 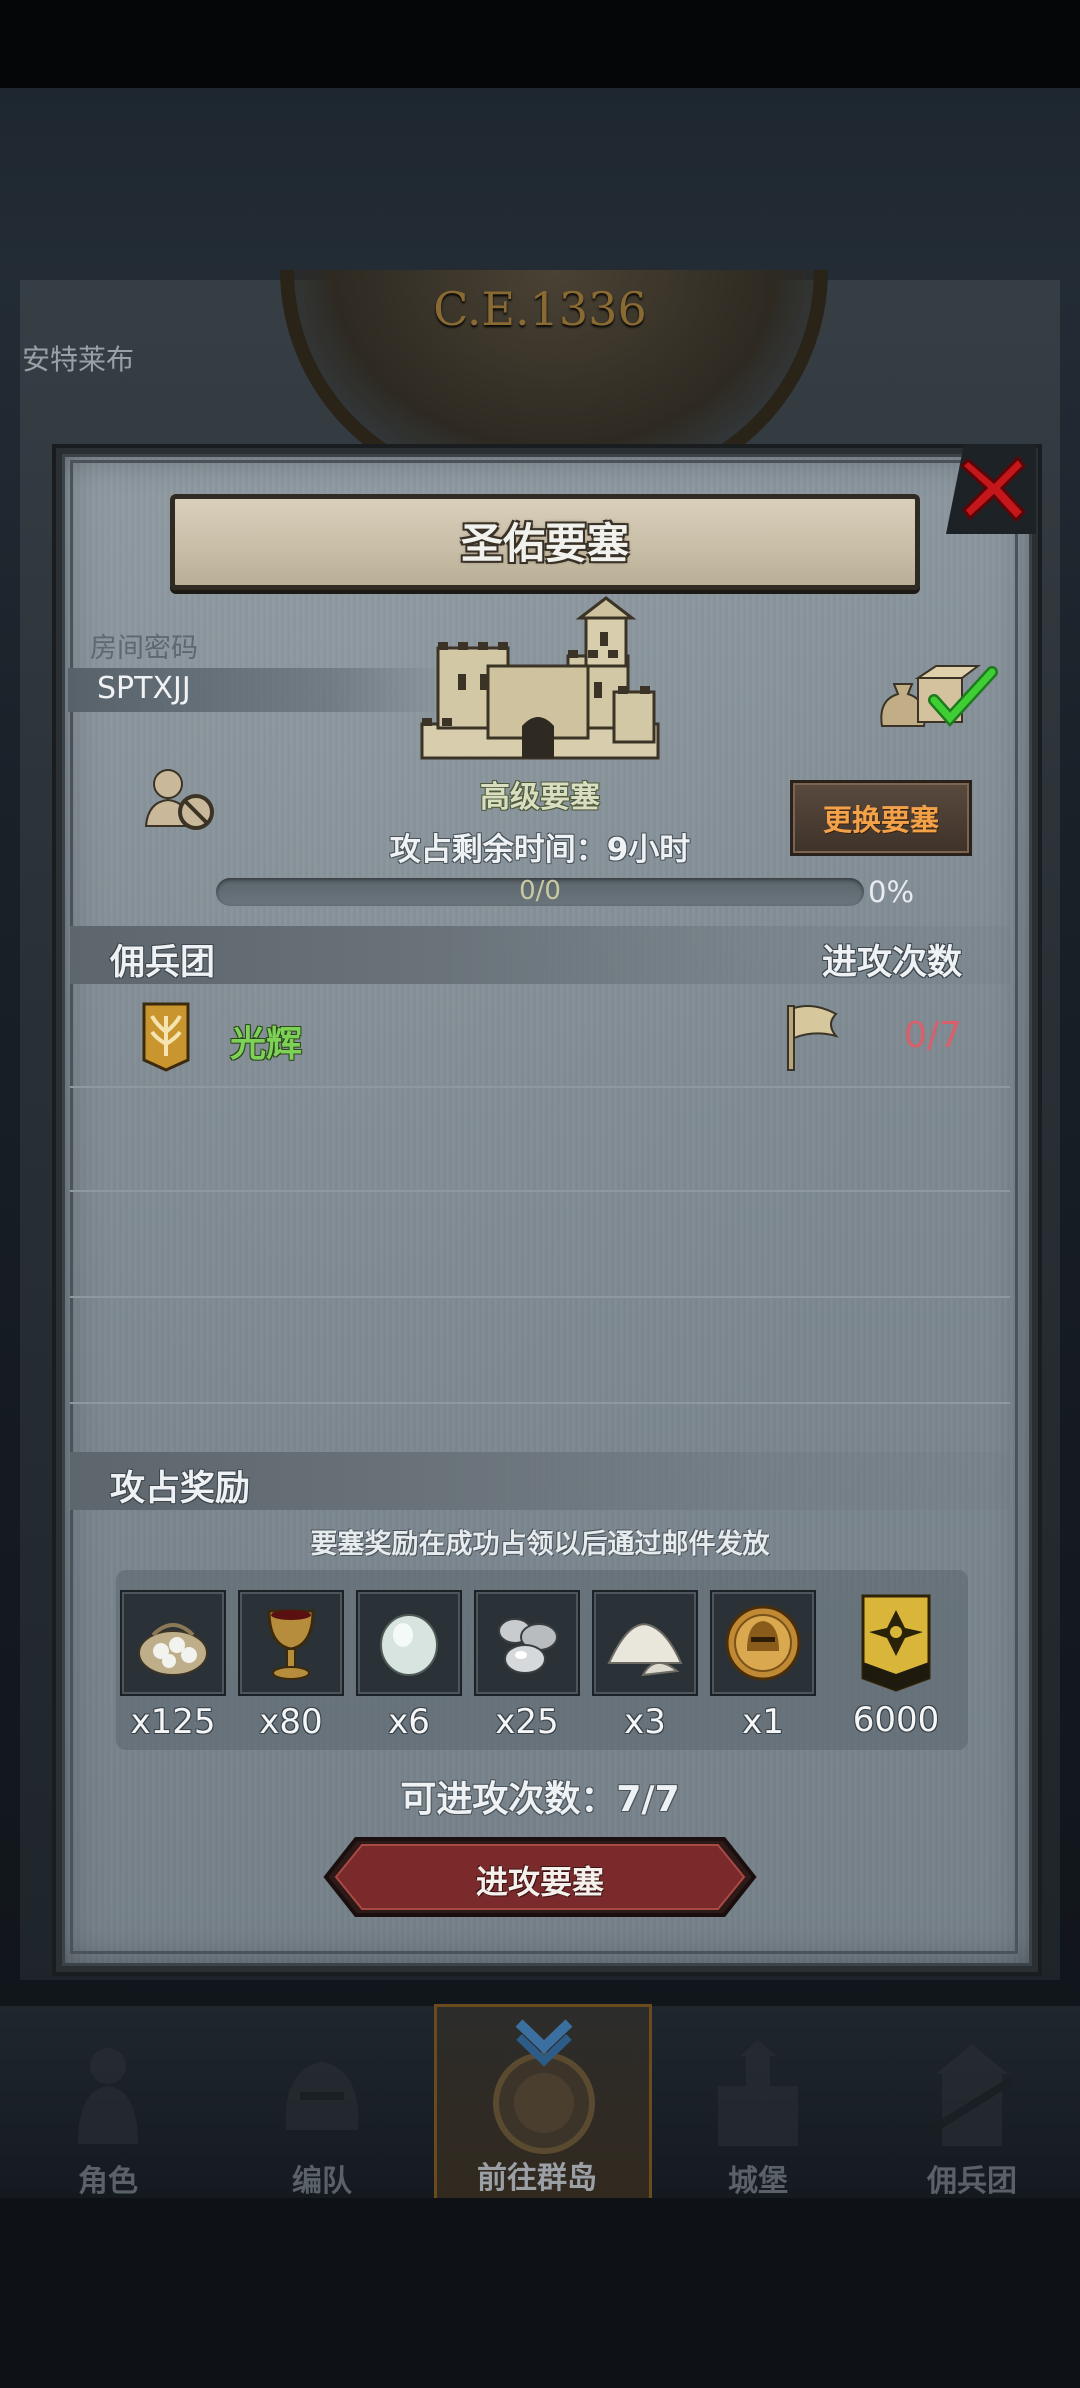 I want to click on reward-qty: x3, so click(x=645, y=1722).